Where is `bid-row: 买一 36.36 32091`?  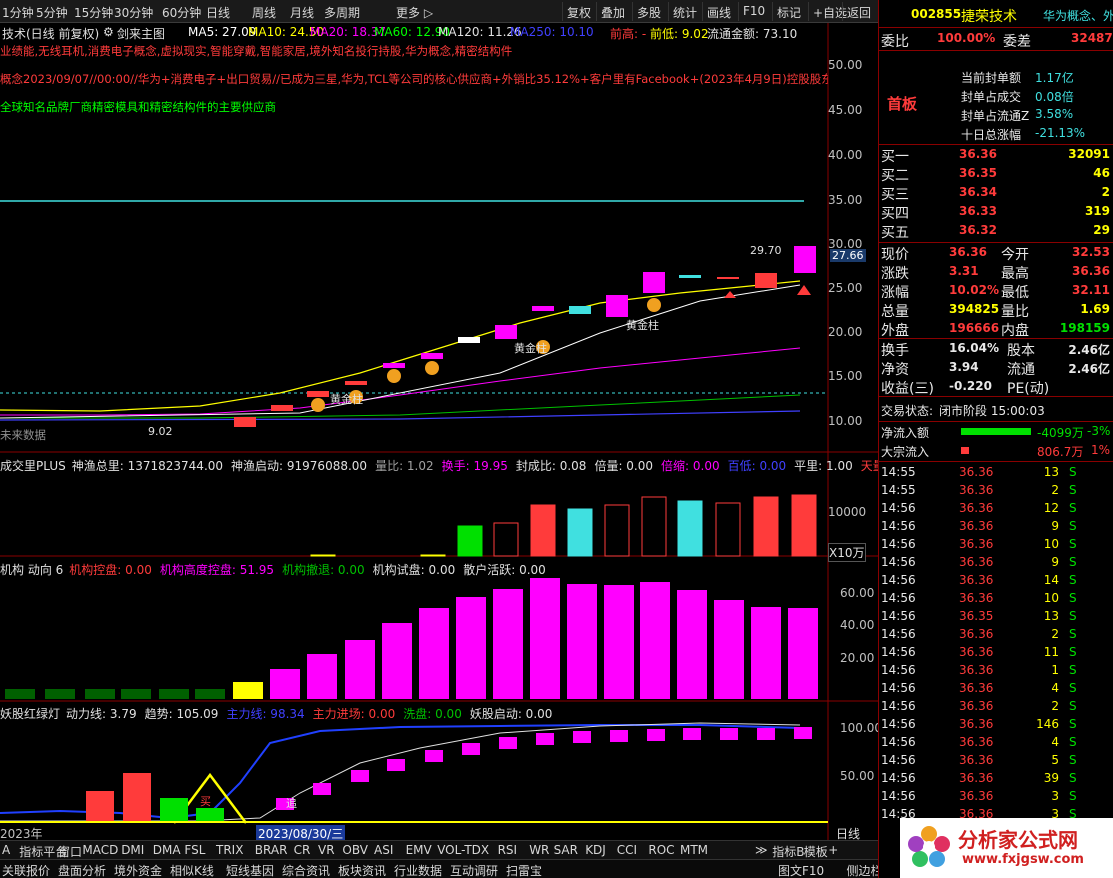
bid-row: 买一 36.36 32091 is located at coordinates (996, 155).